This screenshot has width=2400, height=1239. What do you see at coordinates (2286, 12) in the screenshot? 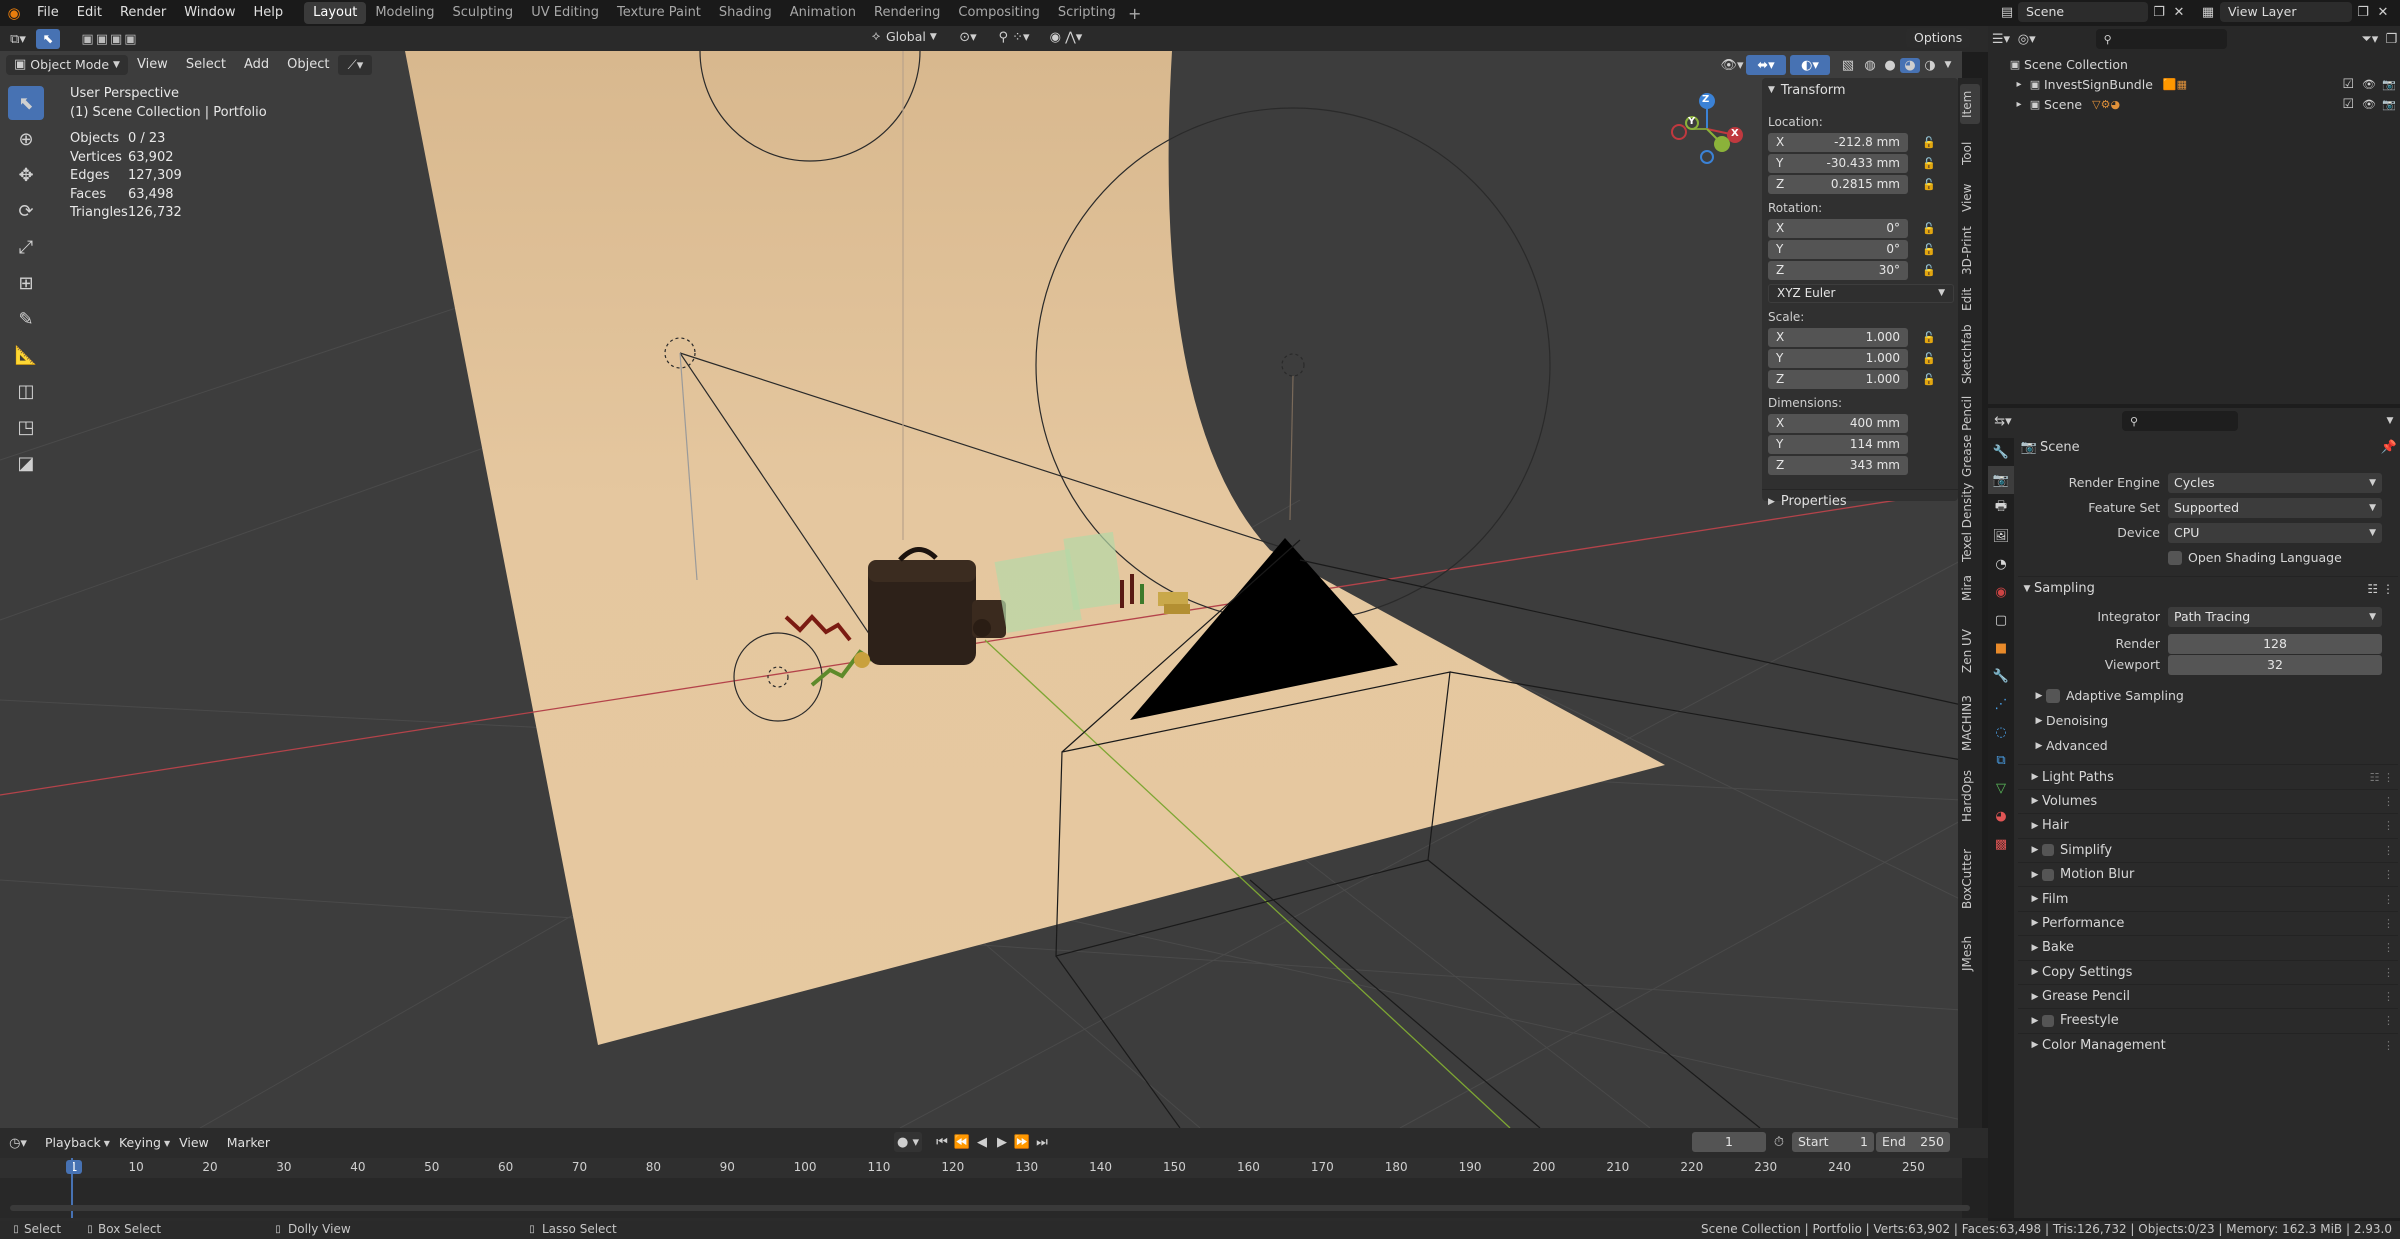
I see `view-layer-field: View Layer` at bounding box center [2286, 12].